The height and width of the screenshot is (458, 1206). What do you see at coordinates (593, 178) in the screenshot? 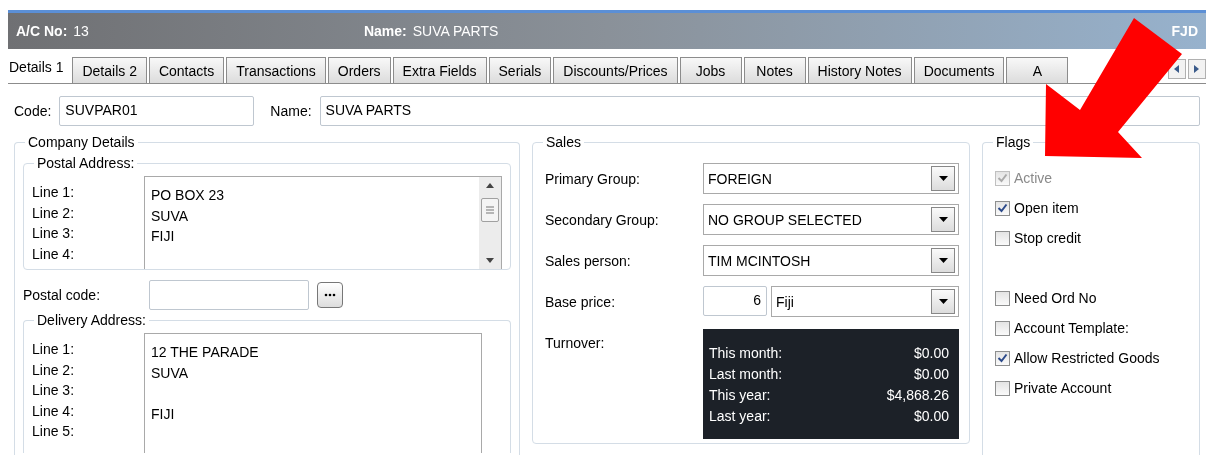
I see `field-label: Primary Group:` at bounding box center [593, 178].